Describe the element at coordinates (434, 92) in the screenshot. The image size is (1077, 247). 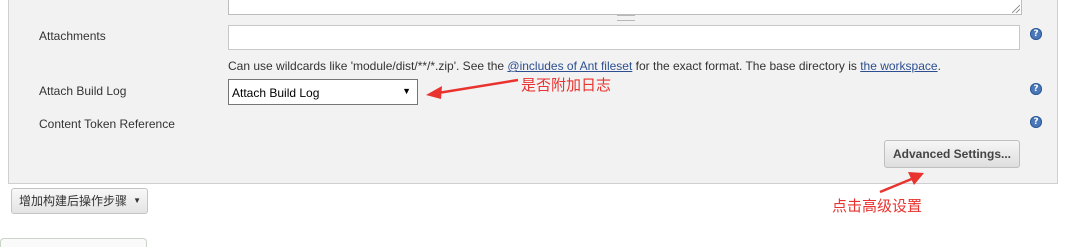
I see `arrowhead-select` at that location.